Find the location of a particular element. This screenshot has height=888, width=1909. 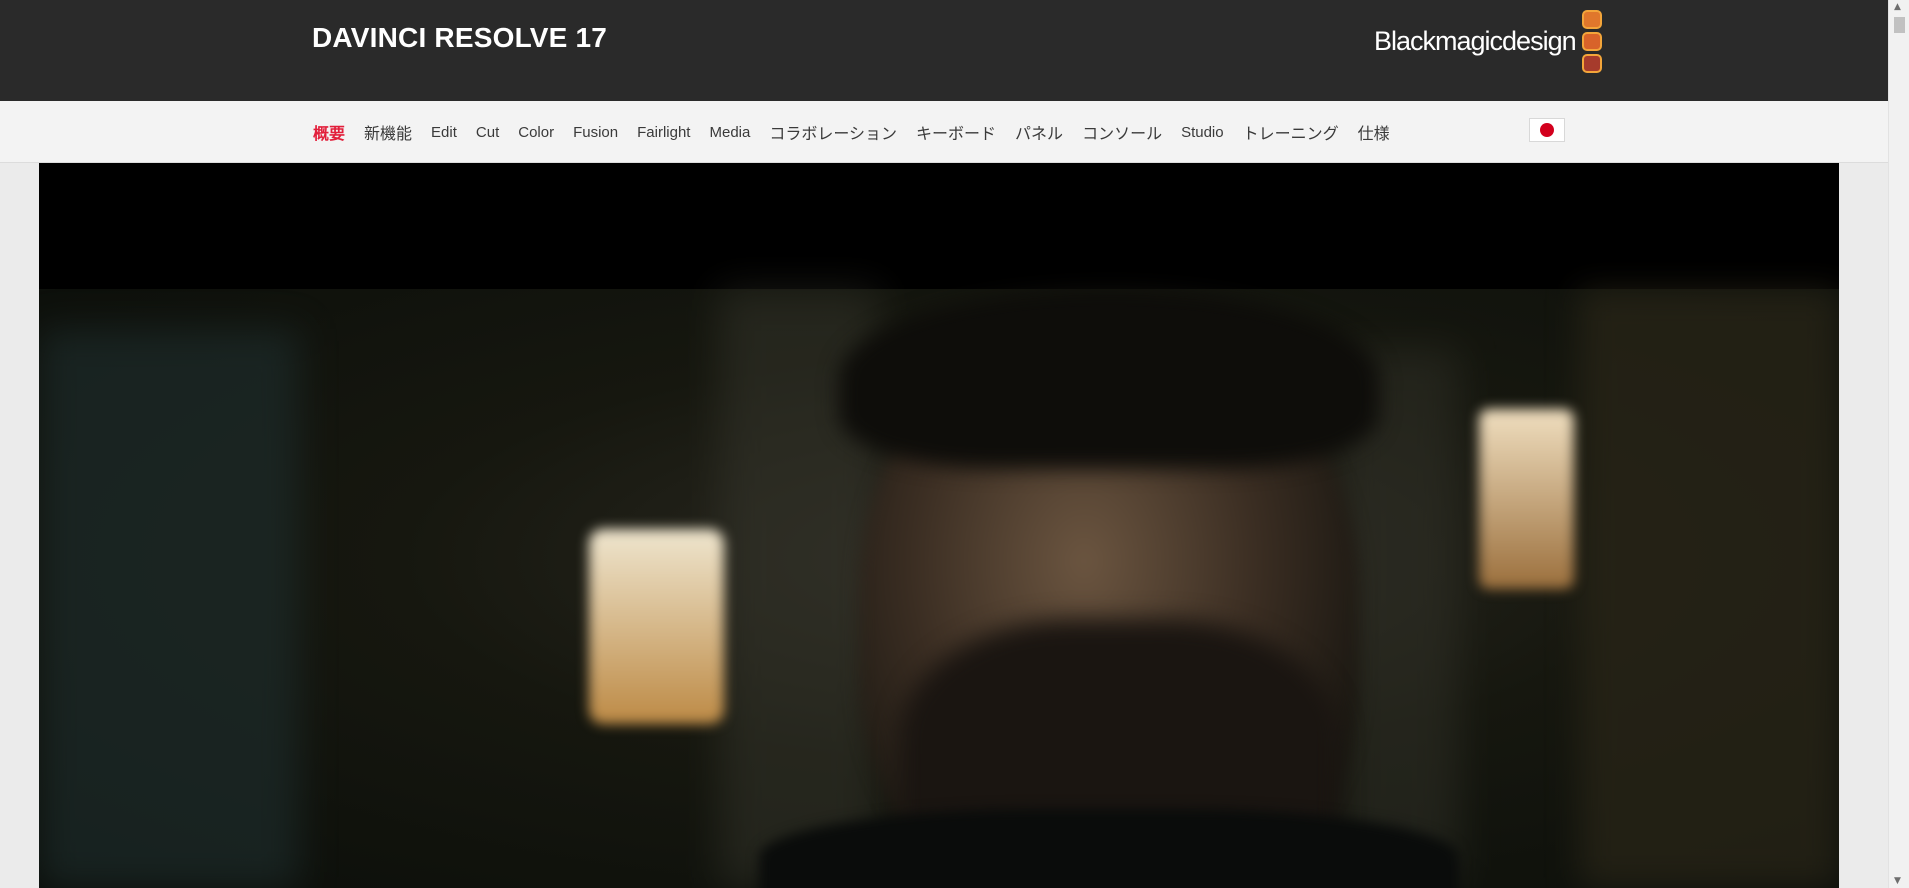

nav-item-fusion: Fusion is located at coordinates (595, 132).